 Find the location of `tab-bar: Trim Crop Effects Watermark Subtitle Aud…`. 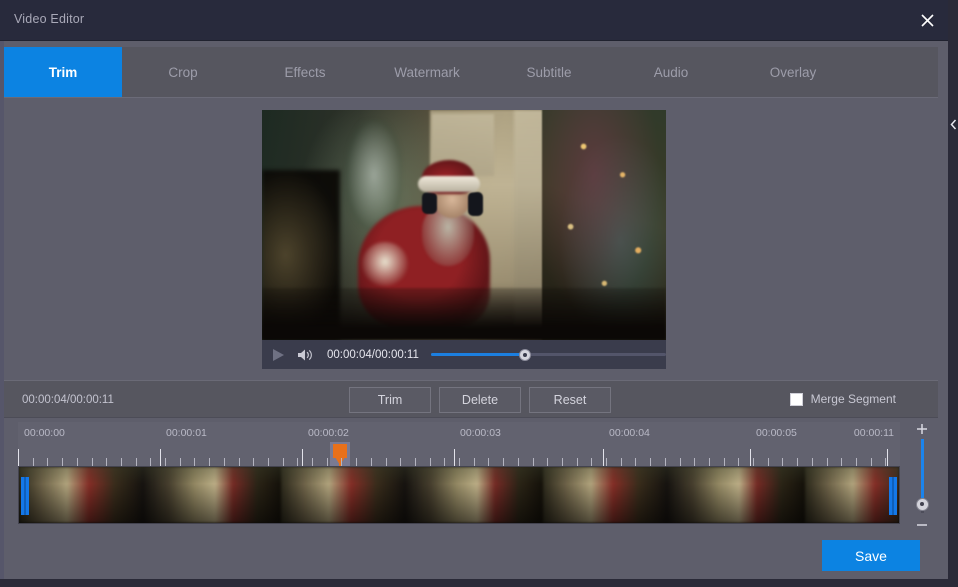

tab-bar: Trim Crop Effects Watermark Subtitle Aud… is located at coordinates (471, 72).